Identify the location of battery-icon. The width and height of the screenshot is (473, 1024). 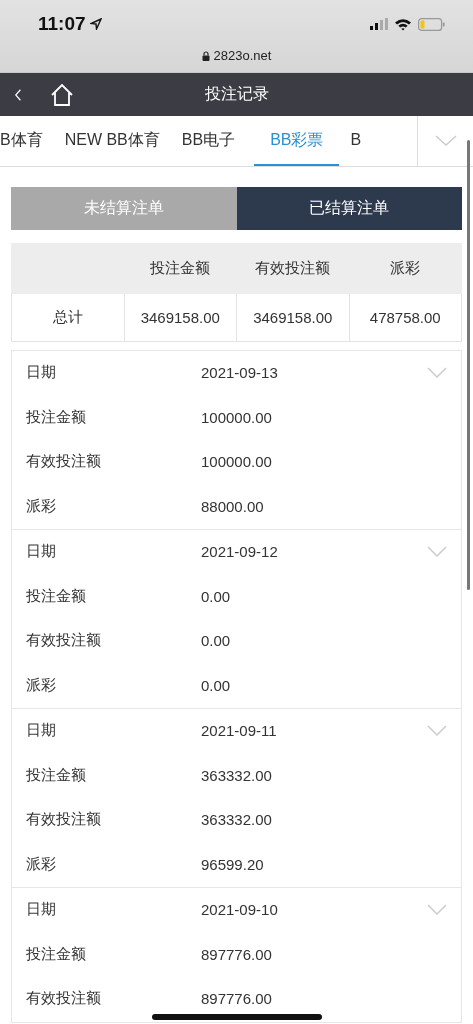
(431, 24).